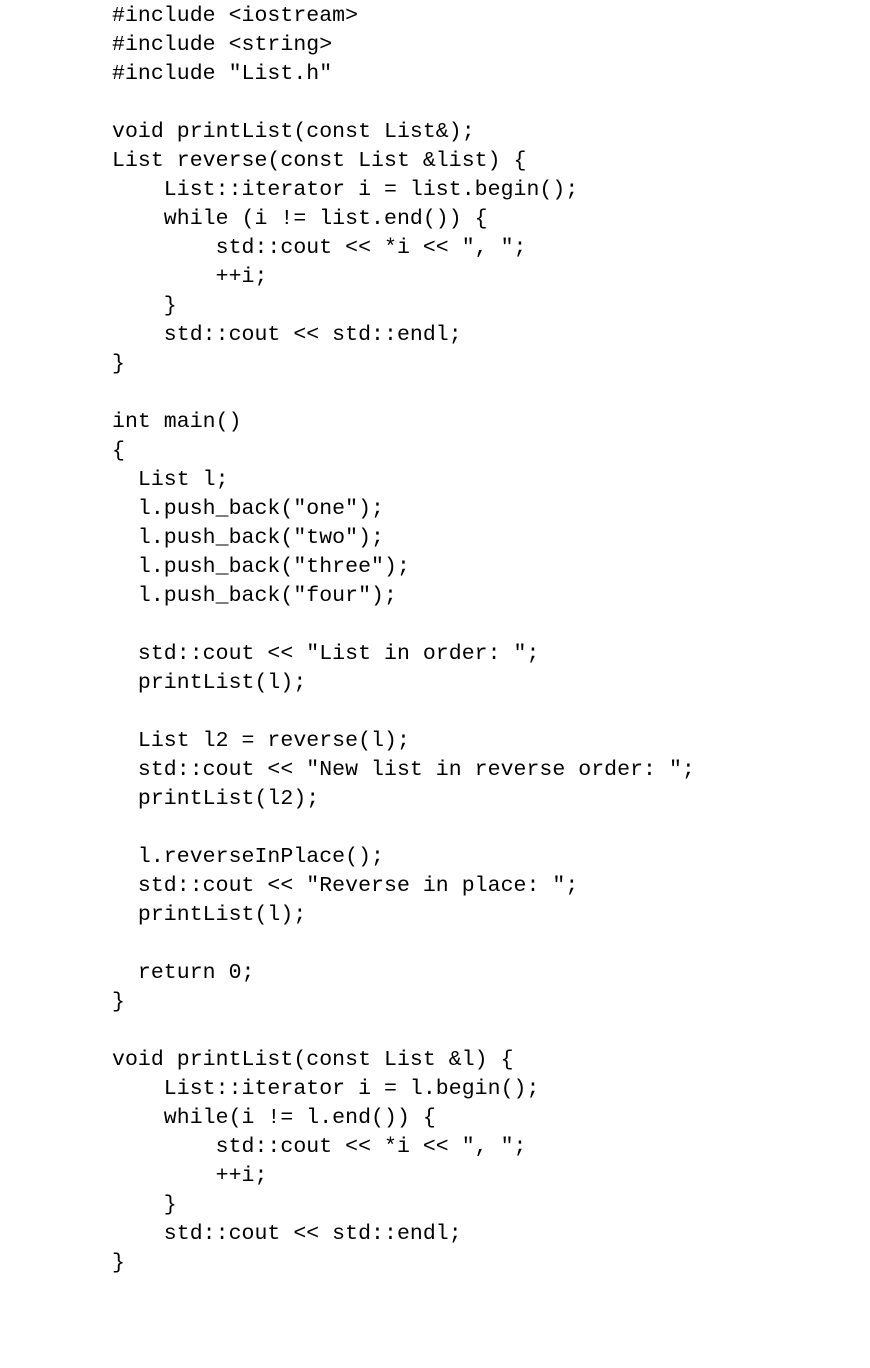  Describe the element at coordinates (274, 1118) in the screenshot. I see `code-line: while(i != l.end()) {` at that location.